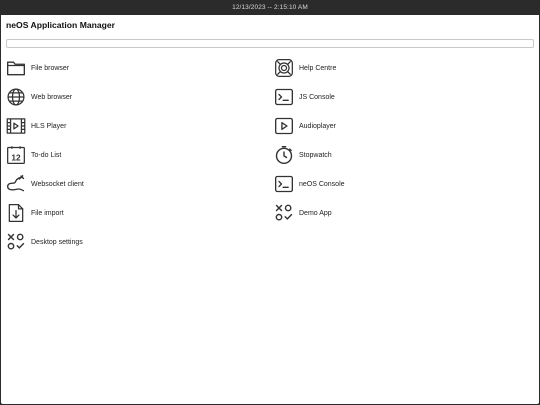  What do you see at coordinates (16, 97) in the screenshot?
I see `globe-icon` at bounding box center [16, 97].